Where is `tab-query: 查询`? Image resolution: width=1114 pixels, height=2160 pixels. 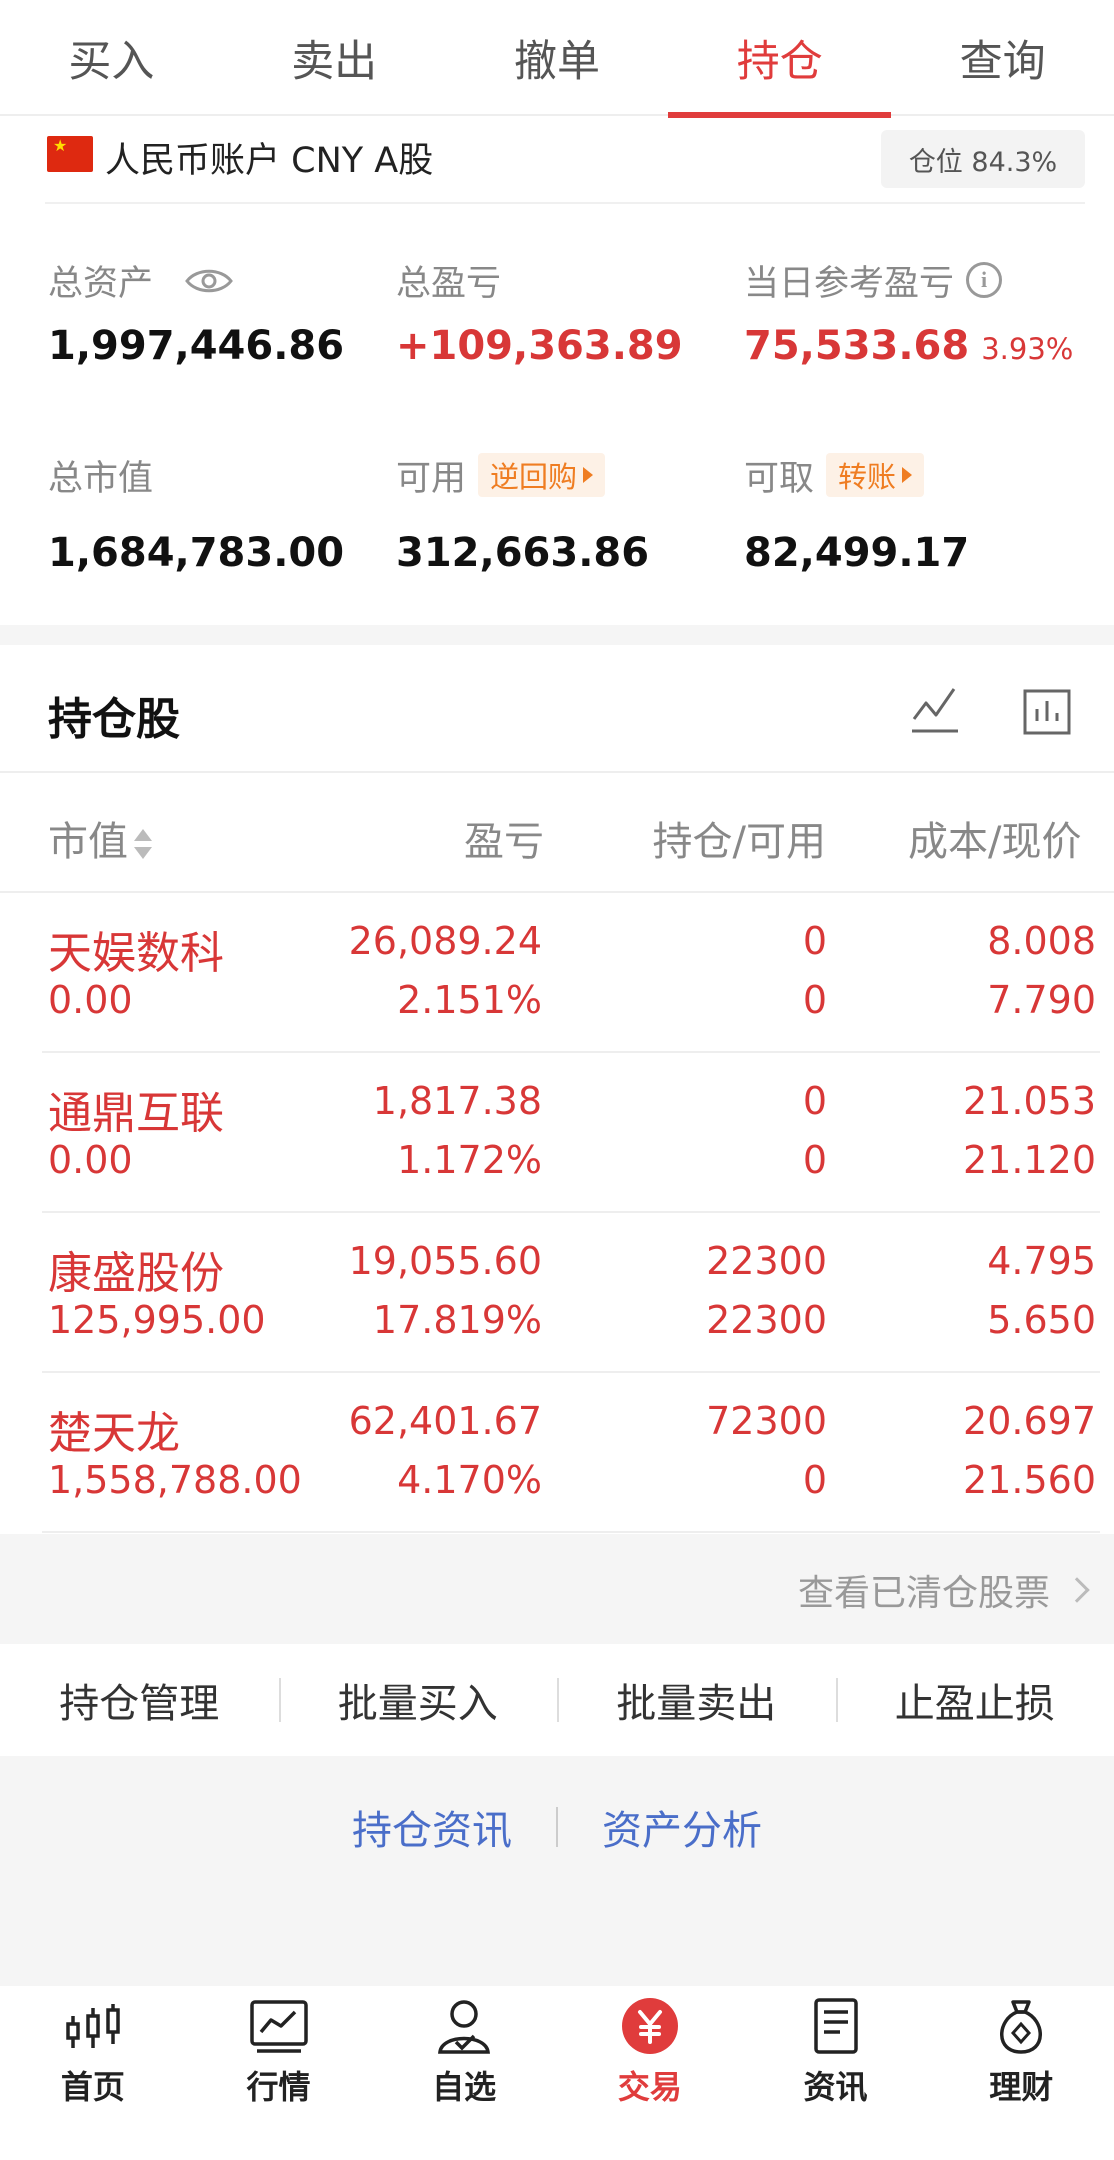 tab-query: 查询 is located at coordinates (1002, 58).